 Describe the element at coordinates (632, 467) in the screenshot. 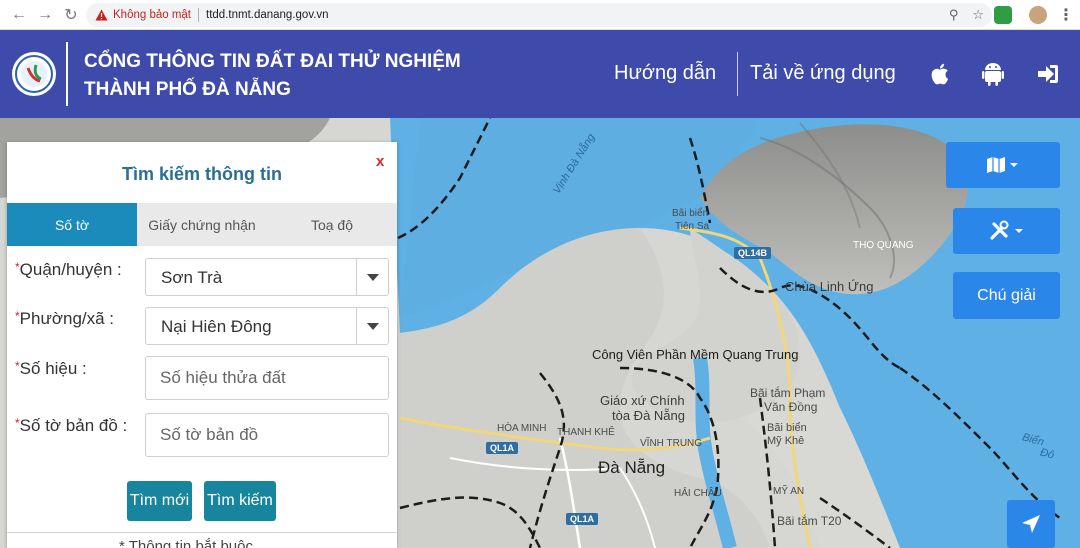

I see `map-label-da-nang: Đà Nẵng` at that location.